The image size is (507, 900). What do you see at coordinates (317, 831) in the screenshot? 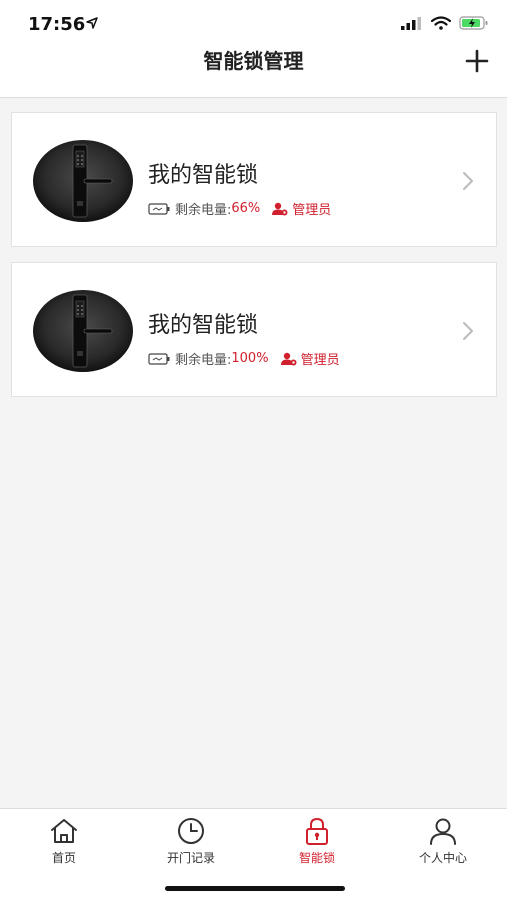
I see `lock-icon` at bounding box center [317, 831].